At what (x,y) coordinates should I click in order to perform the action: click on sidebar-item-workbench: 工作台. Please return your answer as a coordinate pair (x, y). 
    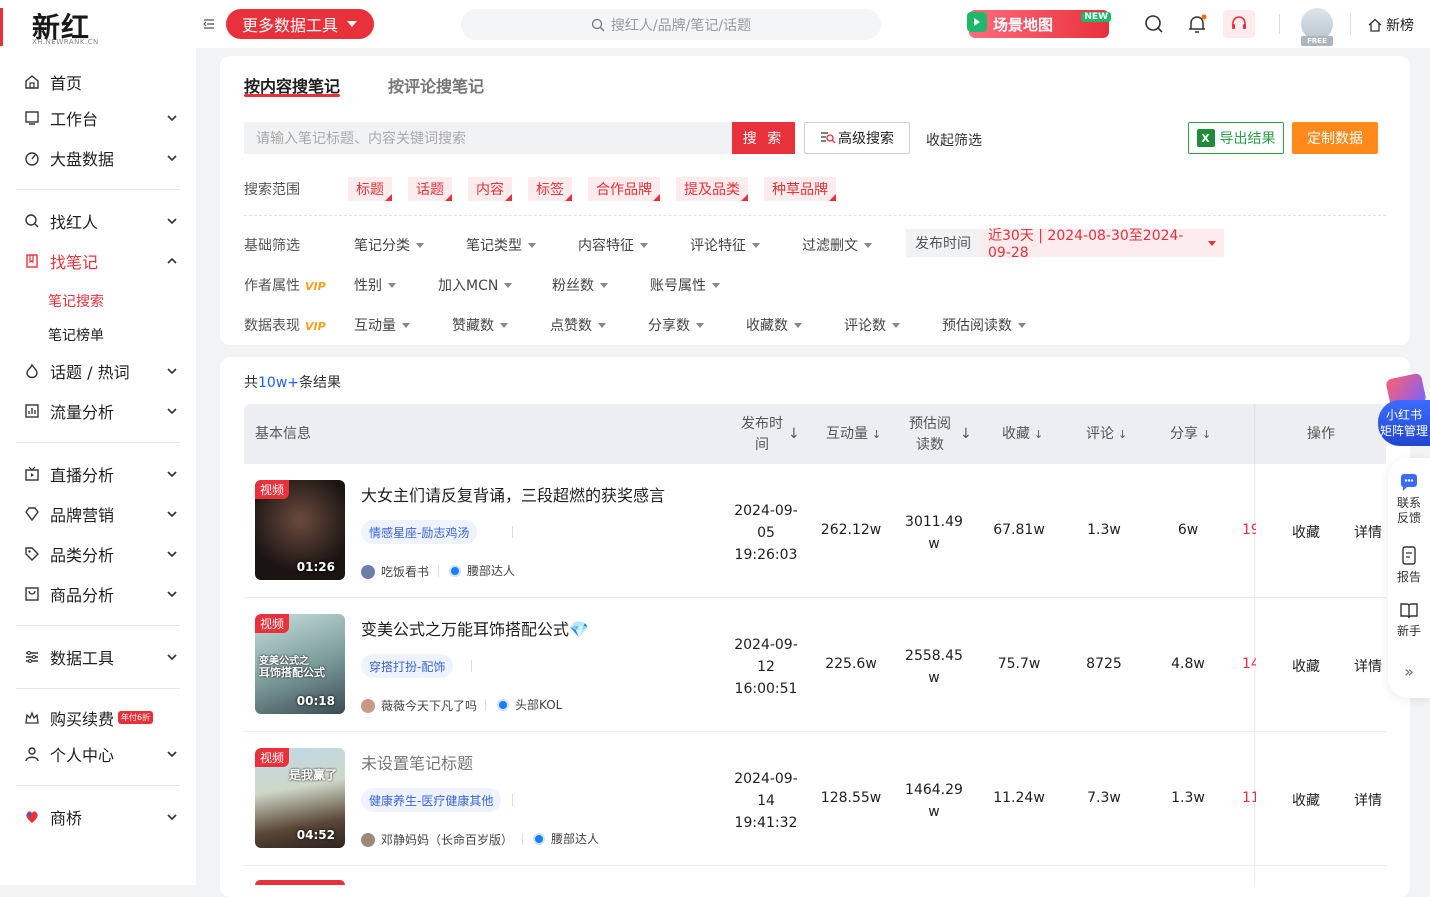
    Looking at the image, I should click on (98, 118).